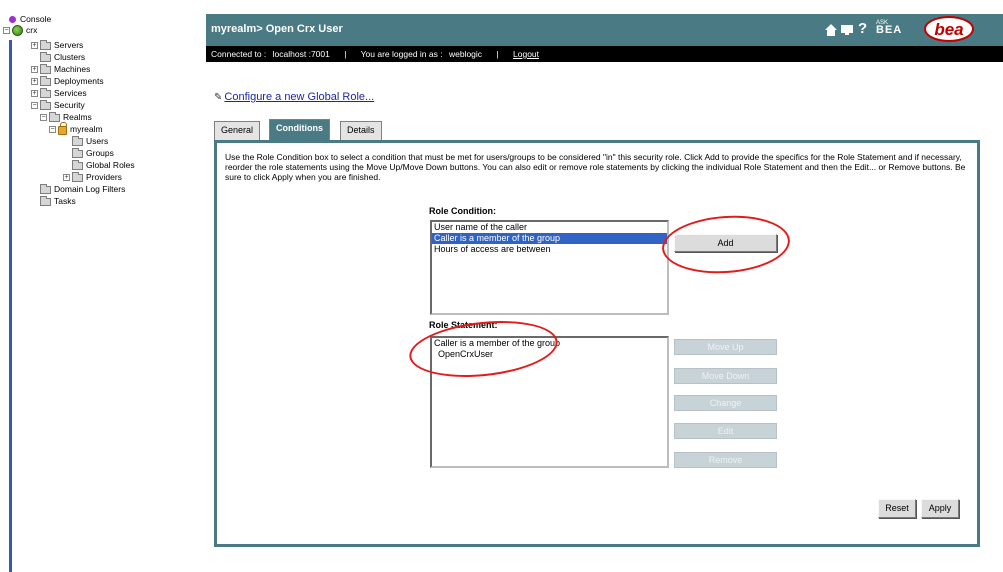  Describe the element at coordinates (889, 30) in the screenshot. I see `bea-label: BEA` at that location.